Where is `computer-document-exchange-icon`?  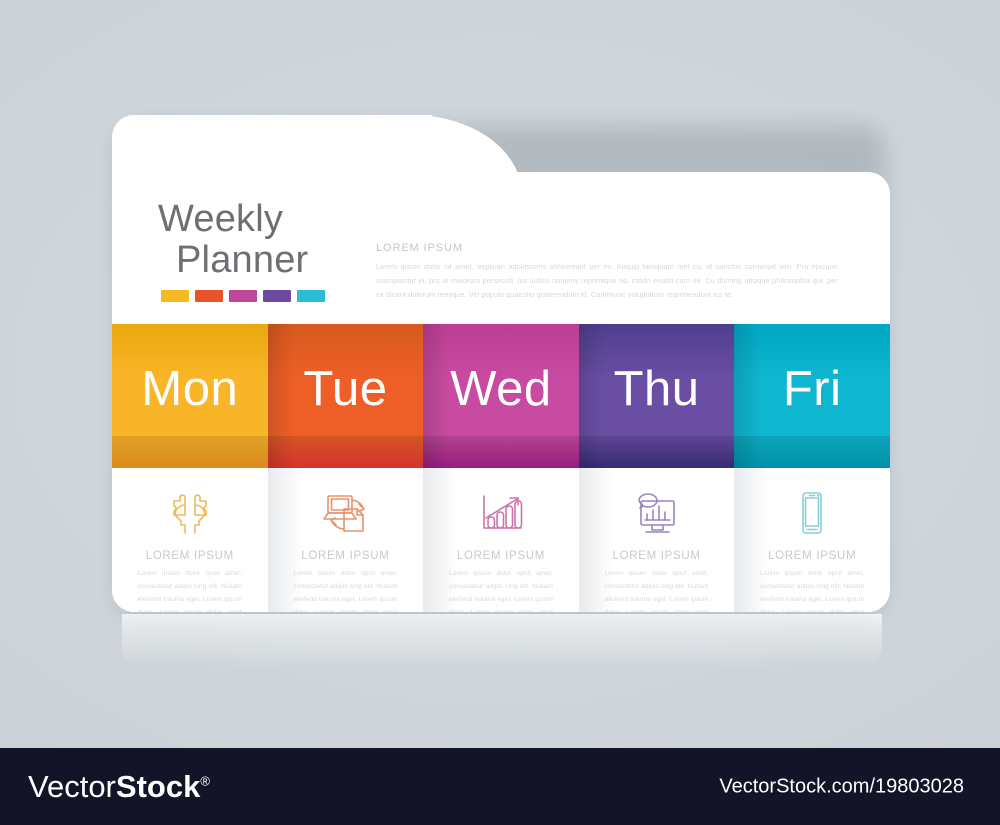
computer-document-exchange-icon is located at coordinates (346, 513).